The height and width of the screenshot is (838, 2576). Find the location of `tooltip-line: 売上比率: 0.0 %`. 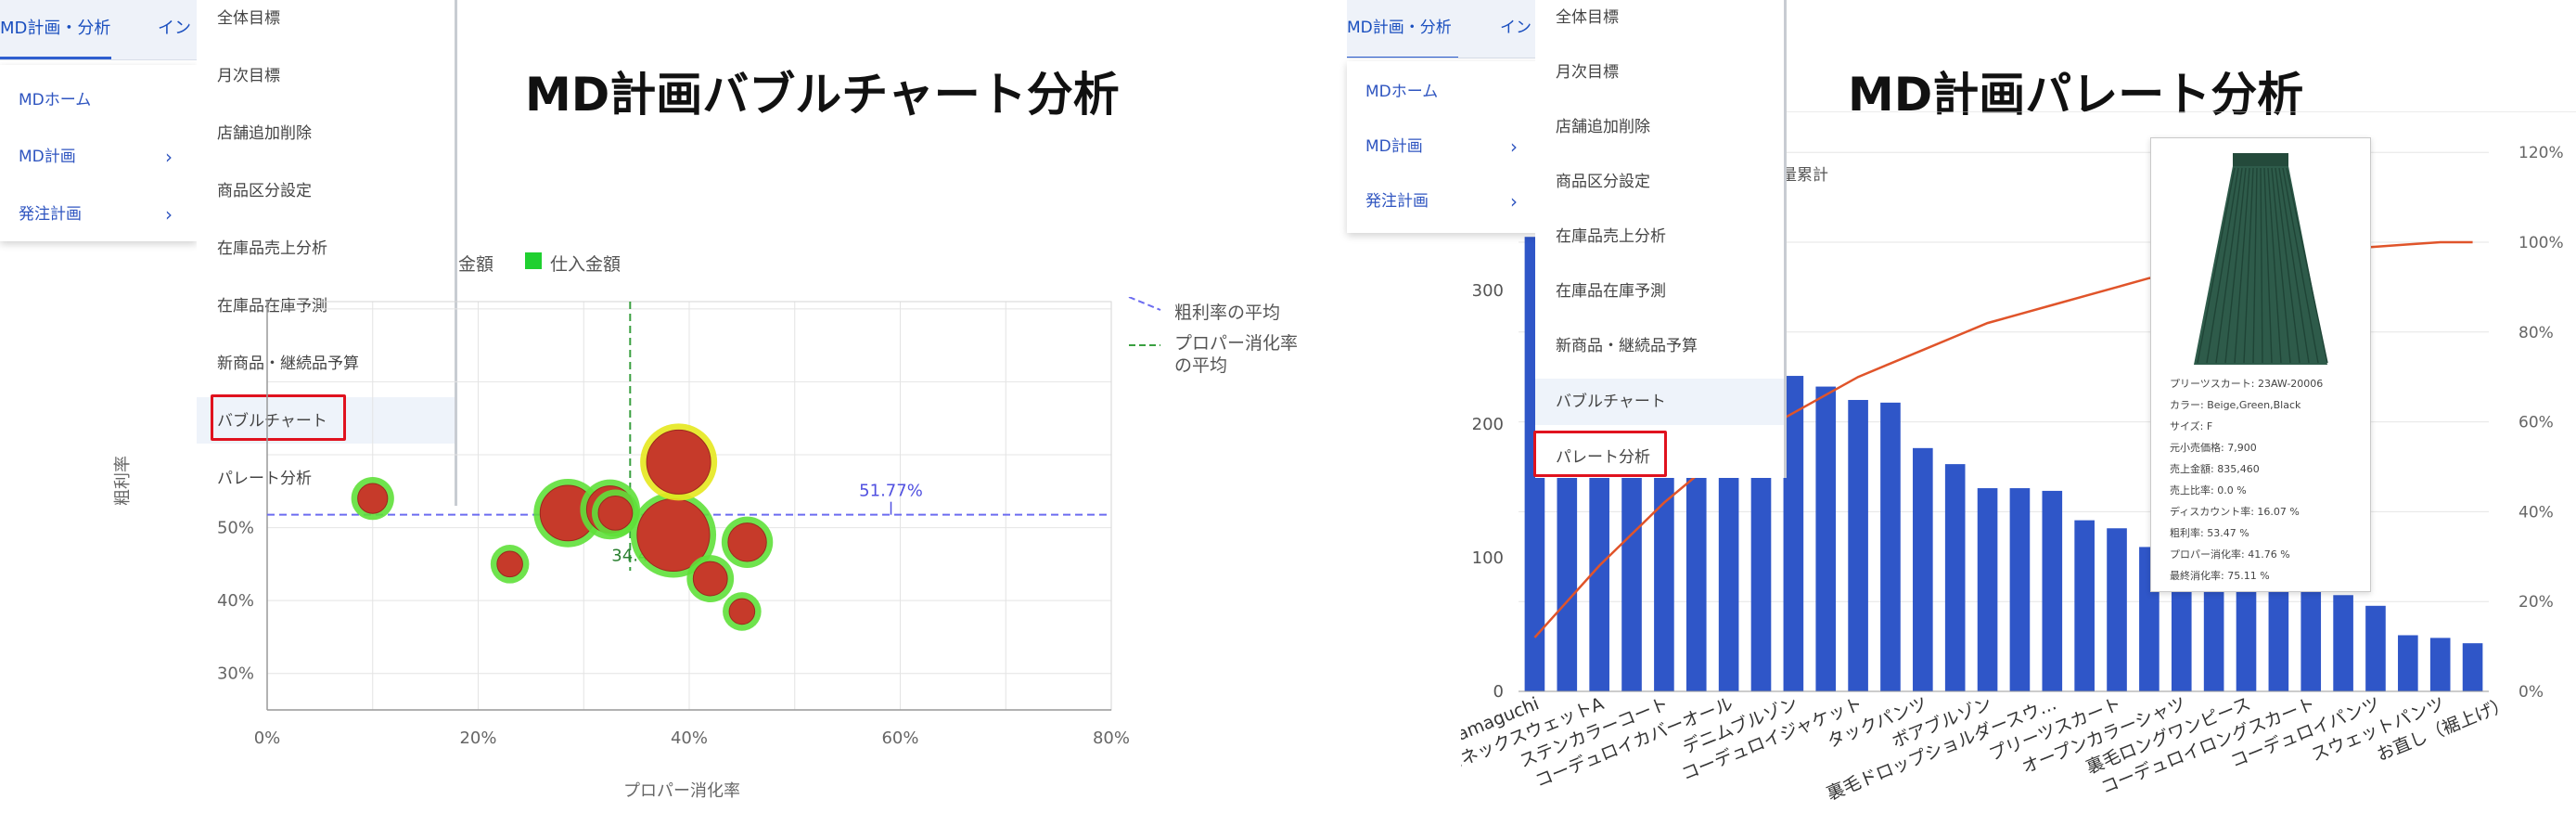

tooltip-line: 売上比率: 0.0 % is located at coordinates (2208, 490).